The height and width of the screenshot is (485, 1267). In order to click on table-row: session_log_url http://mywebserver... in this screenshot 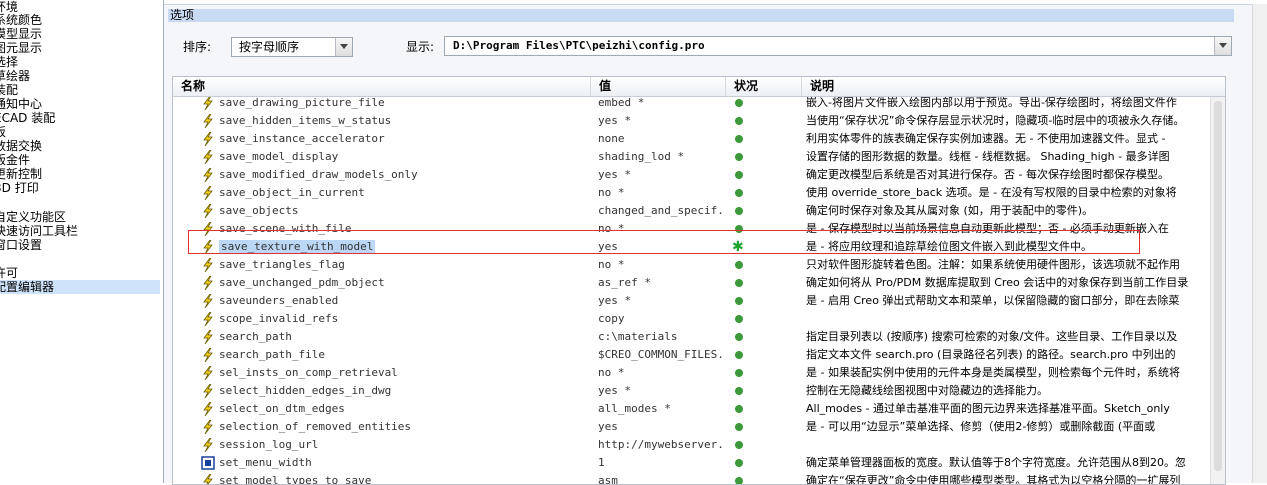, I will do `click(699, 445)`.